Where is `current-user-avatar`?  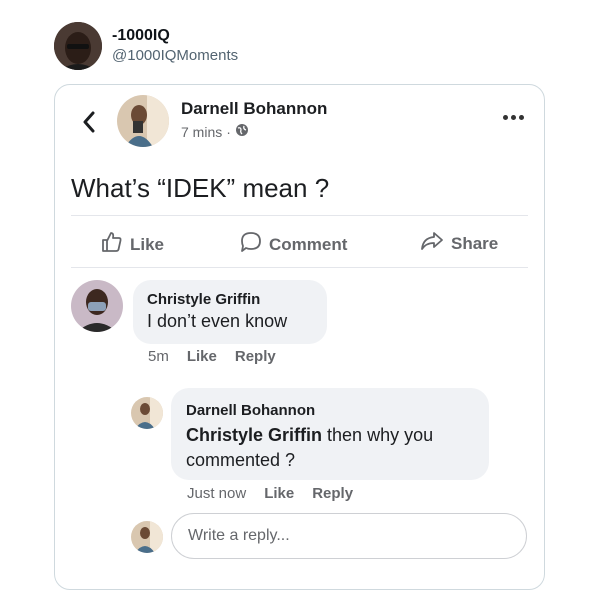 current-user-avatar is located at coordinates (147, 537).